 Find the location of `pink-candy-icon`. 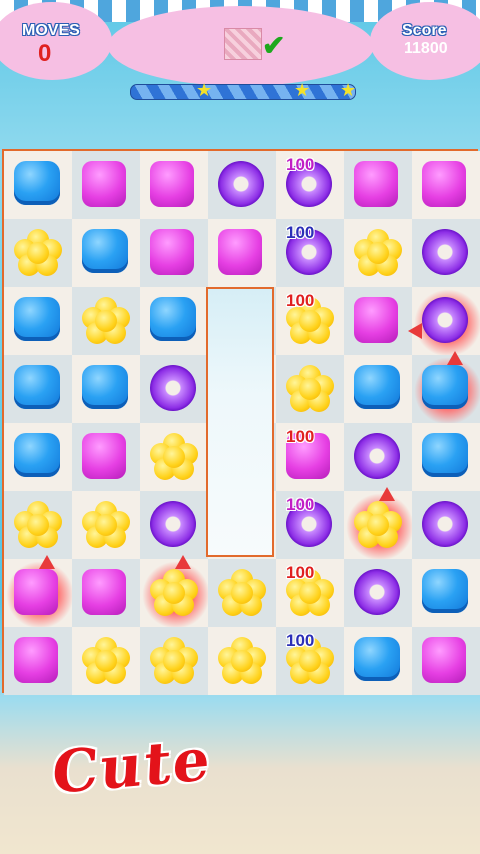

pink-candy-icon is located at coordinates (444, 184).